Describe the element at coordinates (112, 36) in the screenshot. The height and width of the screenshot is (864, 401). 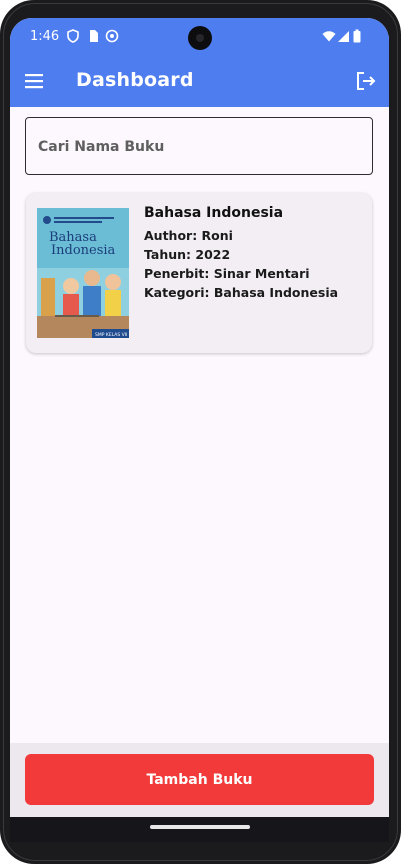
I see `face-icon` at that location.